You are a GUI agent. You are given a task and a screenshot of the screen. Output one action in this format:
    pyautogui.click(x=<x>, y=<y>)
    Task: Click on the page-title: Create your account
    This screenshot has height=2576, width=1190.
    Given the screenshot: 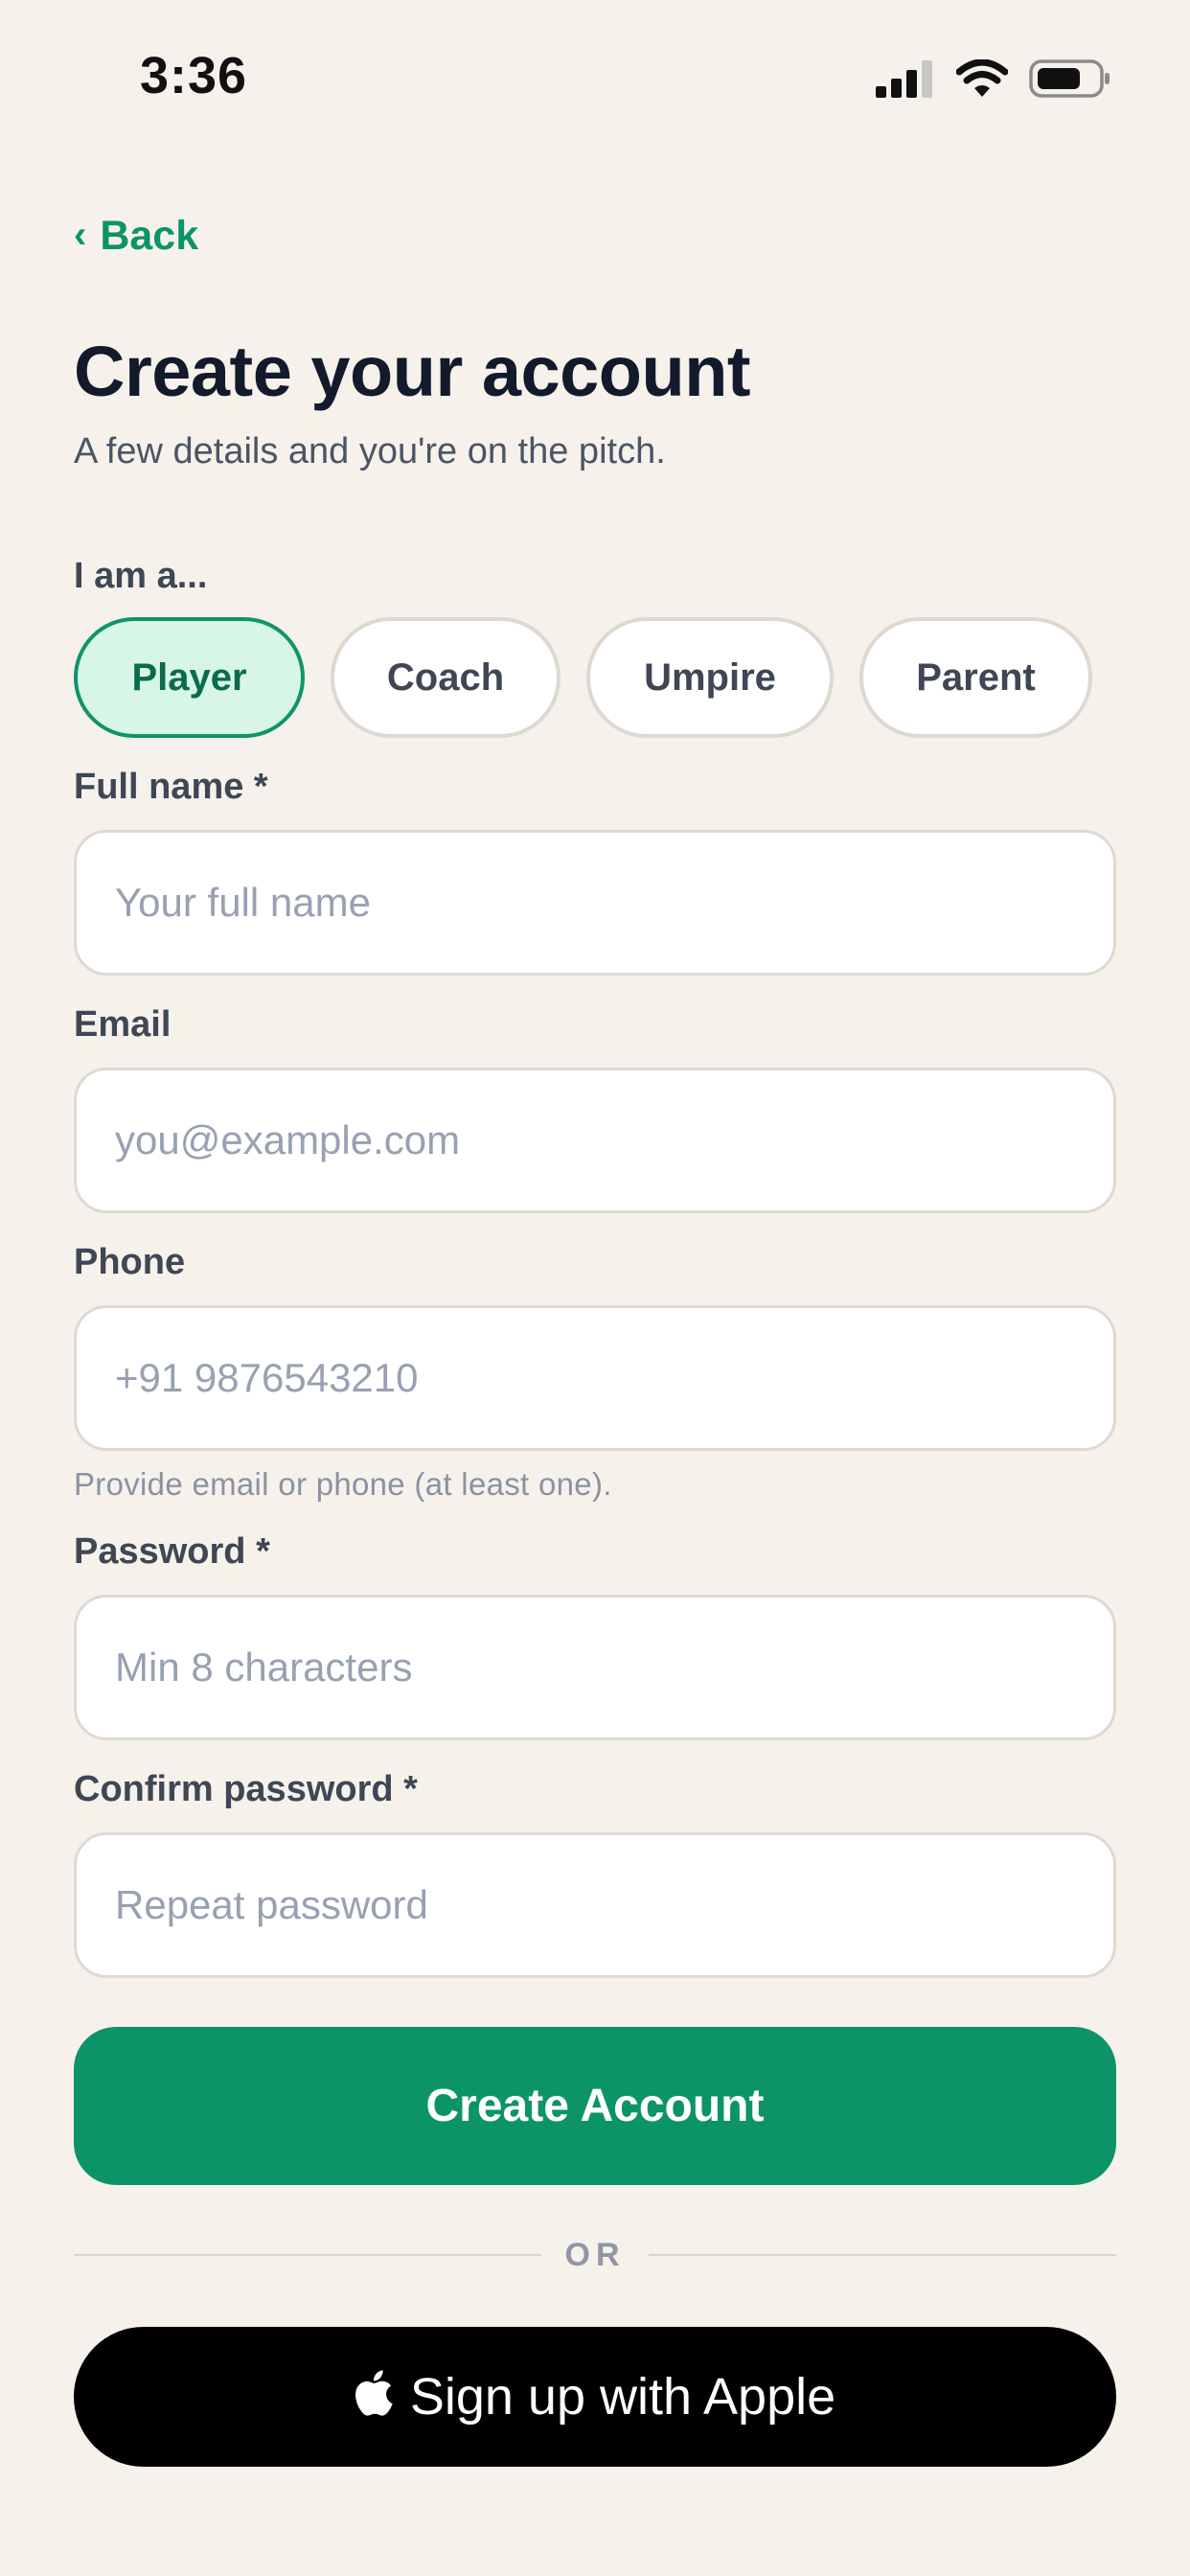 What is the action you would take?
    pyautogui.click(x=413, y=371)
    